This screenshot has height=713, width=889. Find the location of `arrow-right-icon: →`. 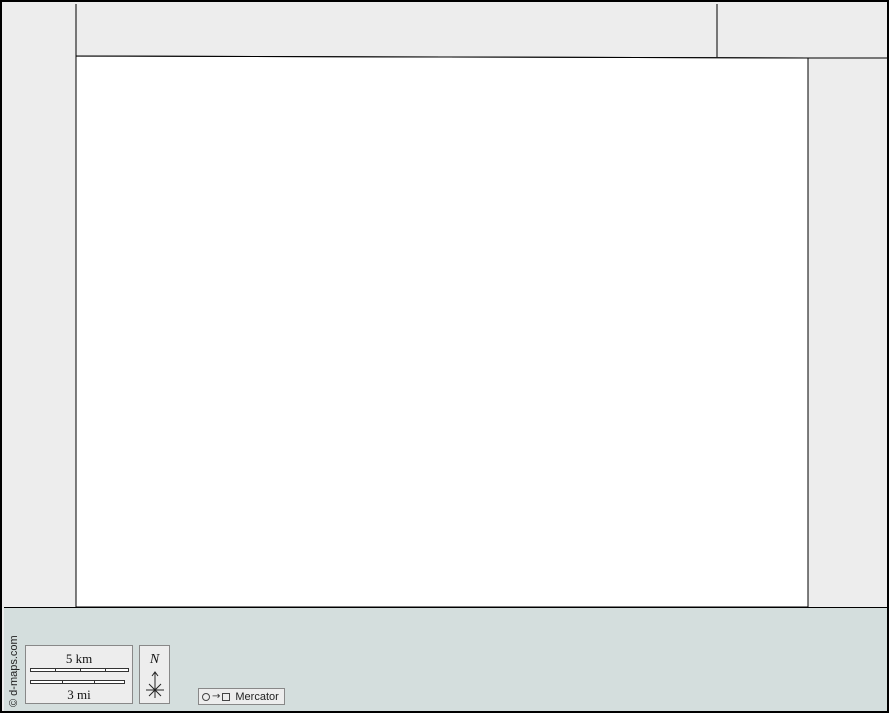

arrow-right-icon: → is located at coordinates (216, 696).